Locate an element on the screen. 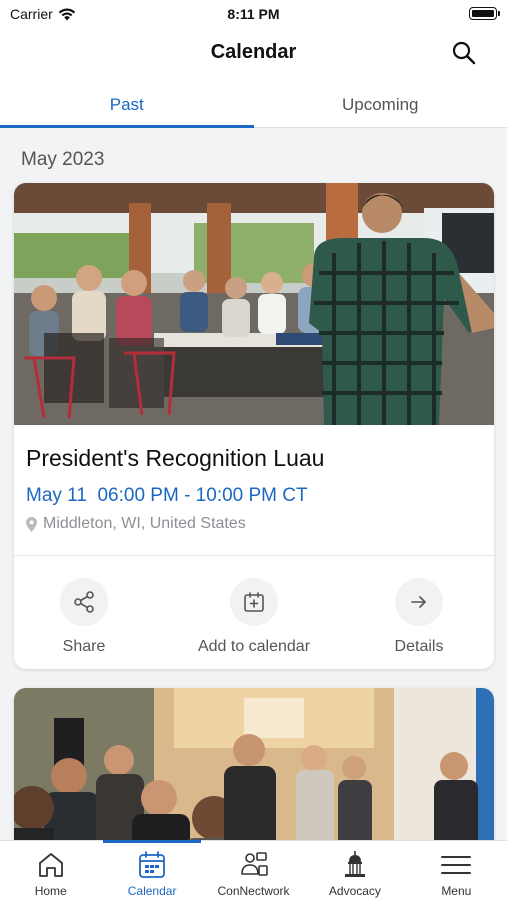 Image resolution: width=507 pixels, height=900 pixels. event-time: 06:00 PM - 10:00 PM CT is located at coordinates (202, 495).